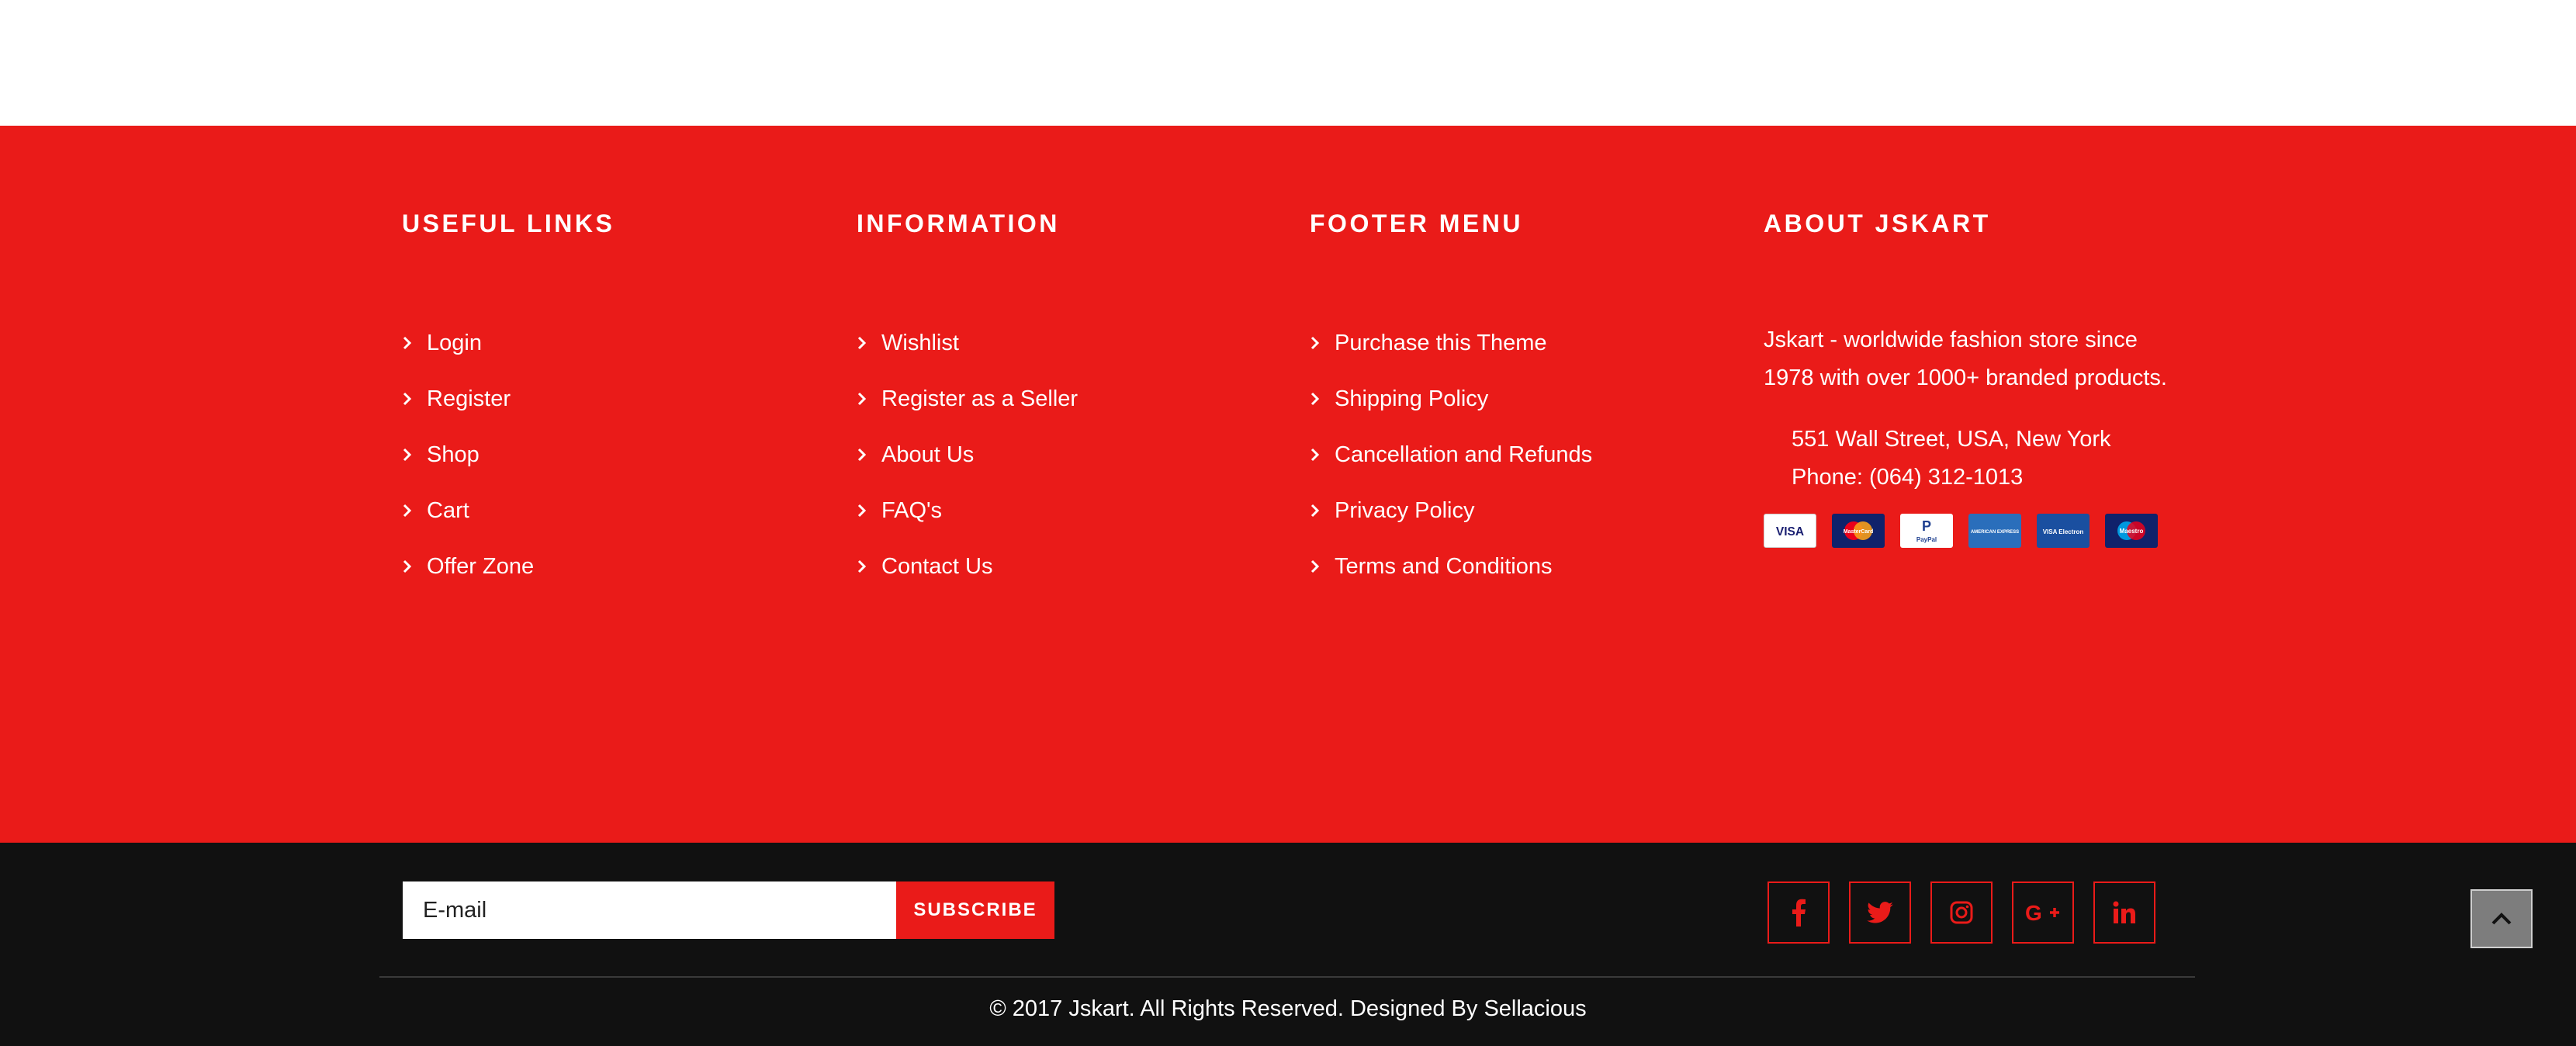 This screenshot has width=2576, height=1046. Describe the element at coordinates (448, 510) in the screenshot. I see `link-label: Cart` at that location.